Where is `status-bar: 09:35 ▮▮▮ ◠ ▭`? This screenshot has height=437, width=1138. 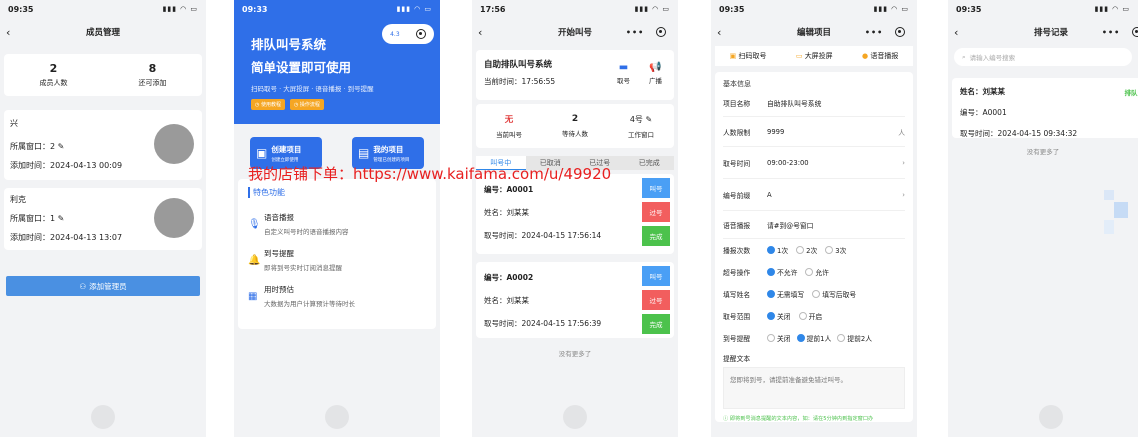 status-bar: 09:35 ▮▮▮ ◠ ▭ is located at coordinates (814, 9).